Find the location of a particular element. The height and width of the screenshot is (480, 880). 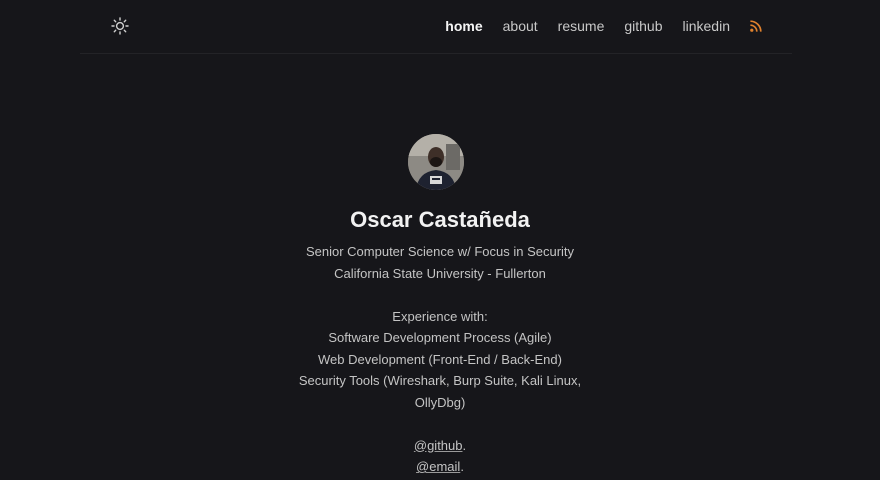

avatar is located at coordinates (436, 162).